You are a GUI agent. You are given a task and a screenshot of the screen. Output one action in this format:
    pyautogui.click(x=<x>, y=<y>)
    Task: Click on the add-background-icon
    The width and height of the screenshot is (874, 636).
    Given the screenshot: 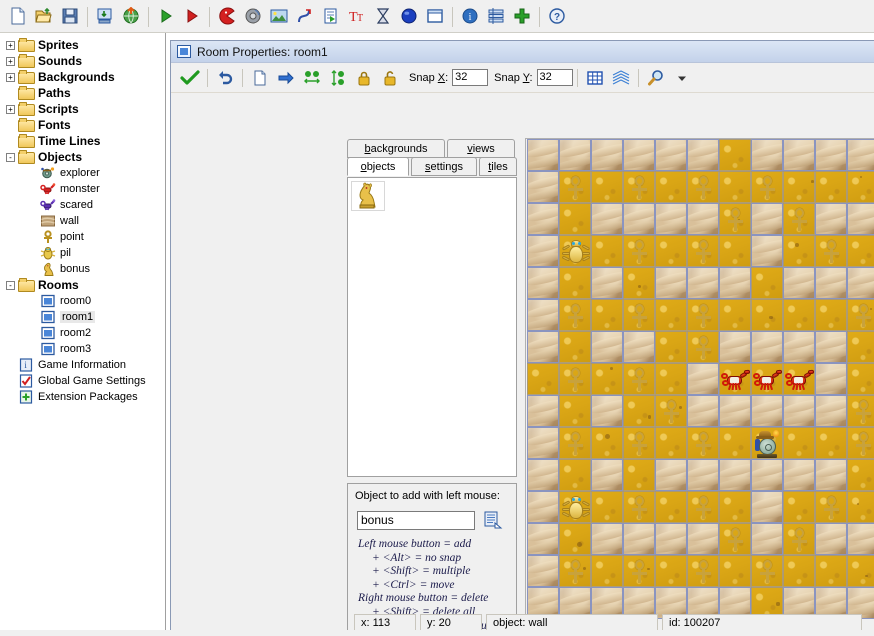 What is the action you would take?
    pyautogui.click(x=279, y=16)
    